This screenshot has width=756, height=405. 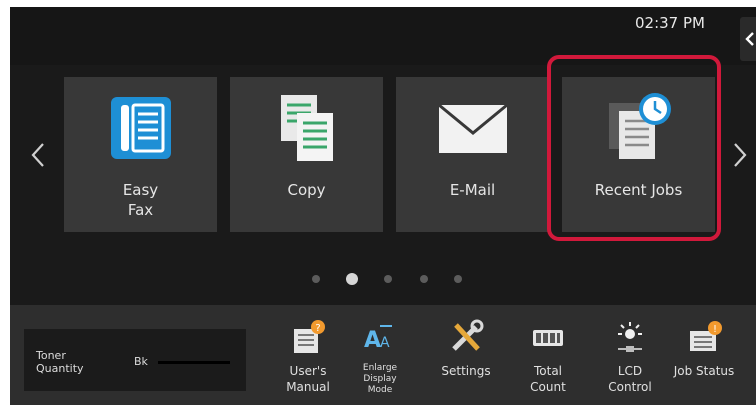 What do you see at coordinates (704, 337) in the screenshot?
I see `job-status-icon: !` at bounding box center [704, 337].